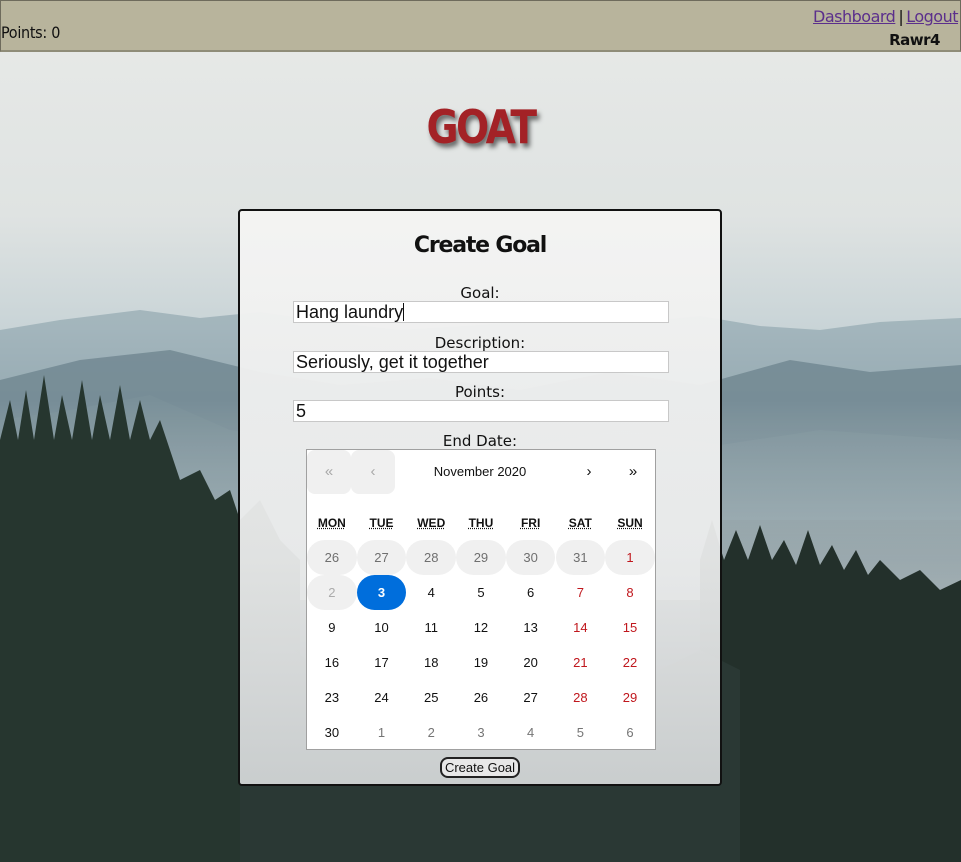  I want to click on day-cell: 25, so click(431, 697).